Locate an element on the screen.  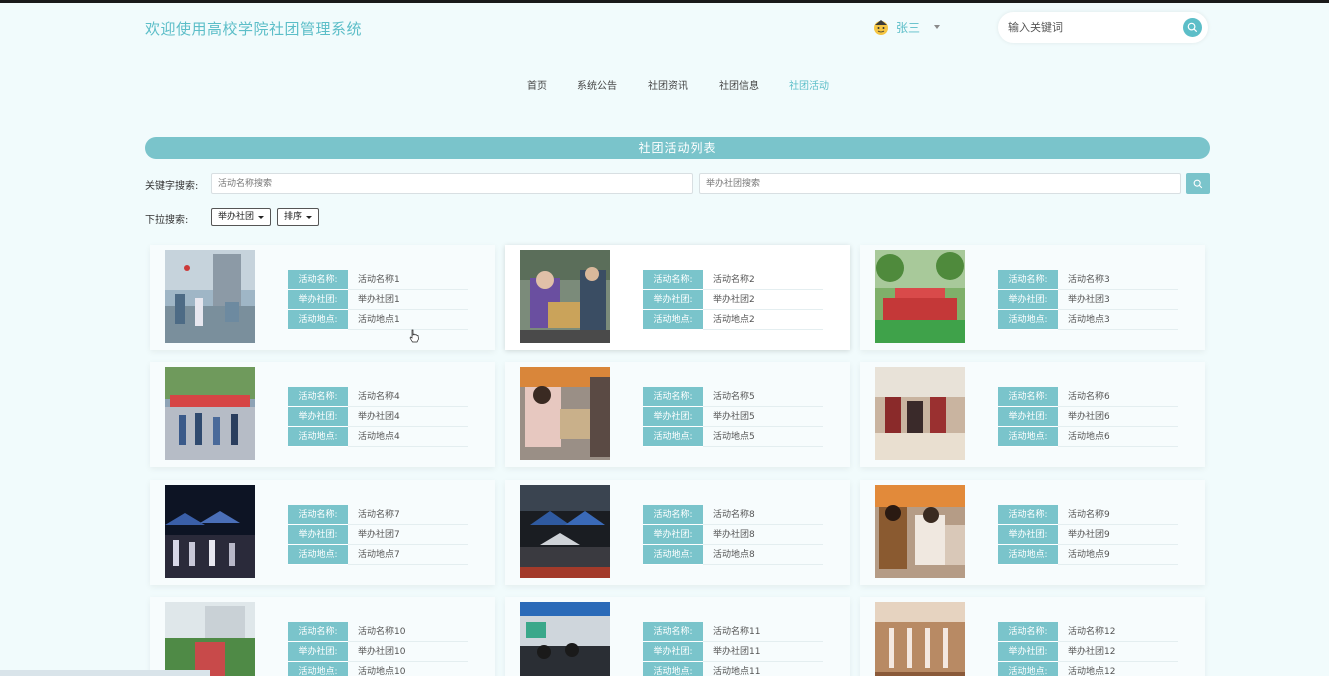
host-club-value: 举办社团12 is located at coordinates (1092, 652).